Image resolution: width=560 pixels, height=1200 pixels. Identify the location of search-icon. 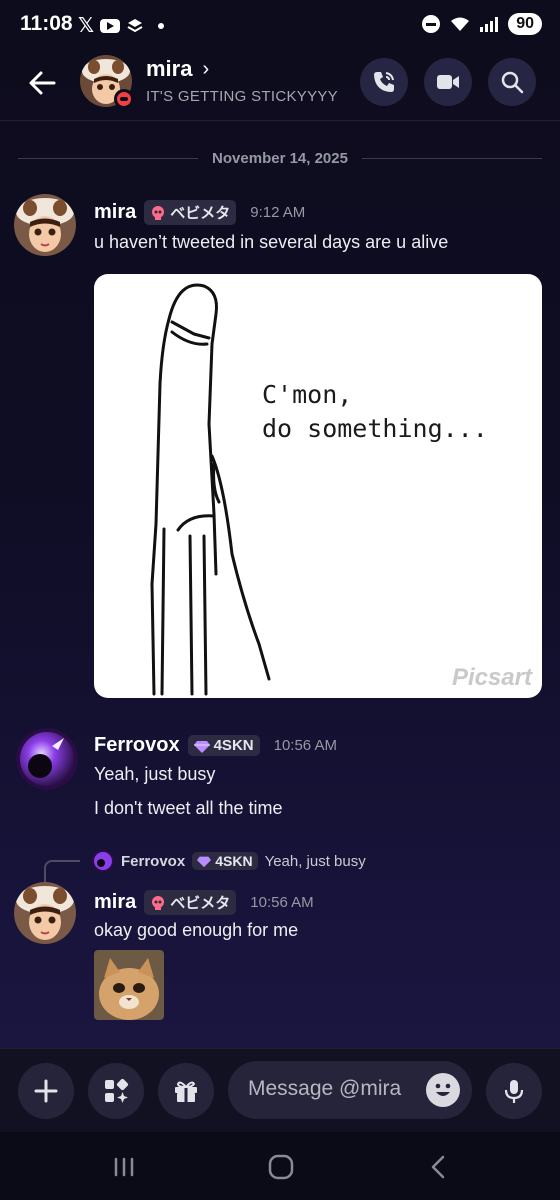
(512, 82).